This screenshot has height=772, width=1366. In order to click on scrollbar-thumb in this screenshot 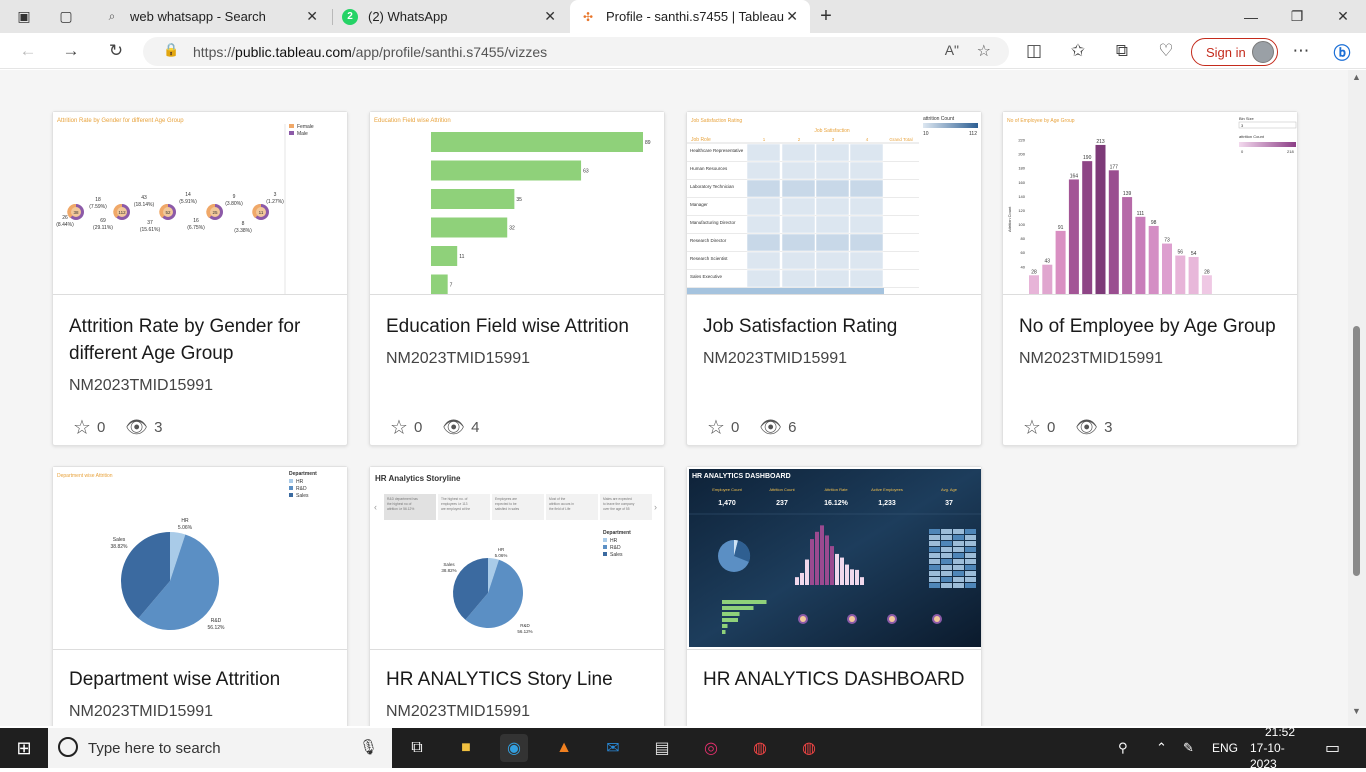, I will do `click(1356, 451)`.